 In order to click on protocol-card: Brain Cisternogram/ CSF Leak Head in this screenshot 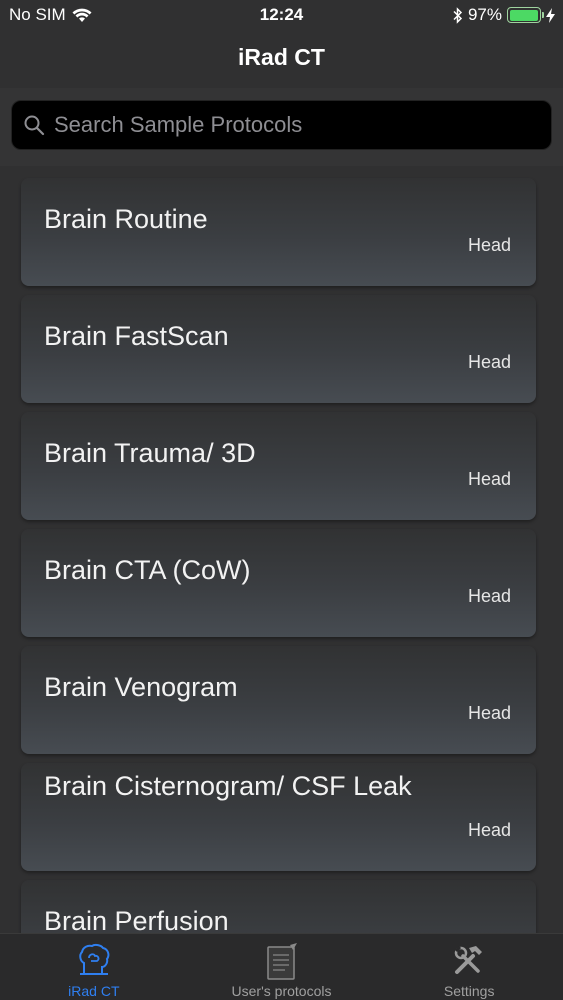, I will do `click(278, 817)`.